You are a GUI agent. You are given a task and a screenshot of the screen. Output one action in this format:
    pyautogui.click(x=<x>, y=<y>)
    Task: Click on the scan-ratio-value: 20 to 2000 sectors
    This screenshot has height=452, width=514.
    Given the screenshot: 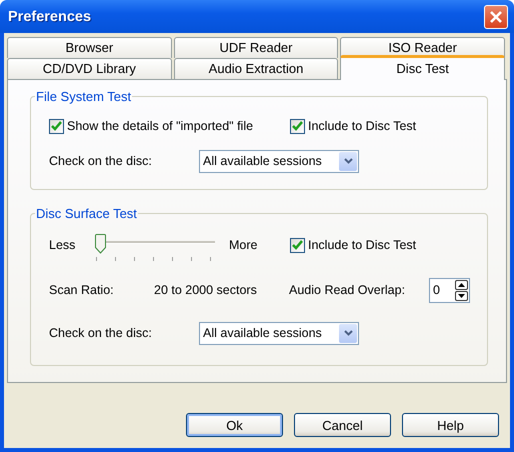 What is the action you would take?
    pyautogui.click(x=206, y=290)
    